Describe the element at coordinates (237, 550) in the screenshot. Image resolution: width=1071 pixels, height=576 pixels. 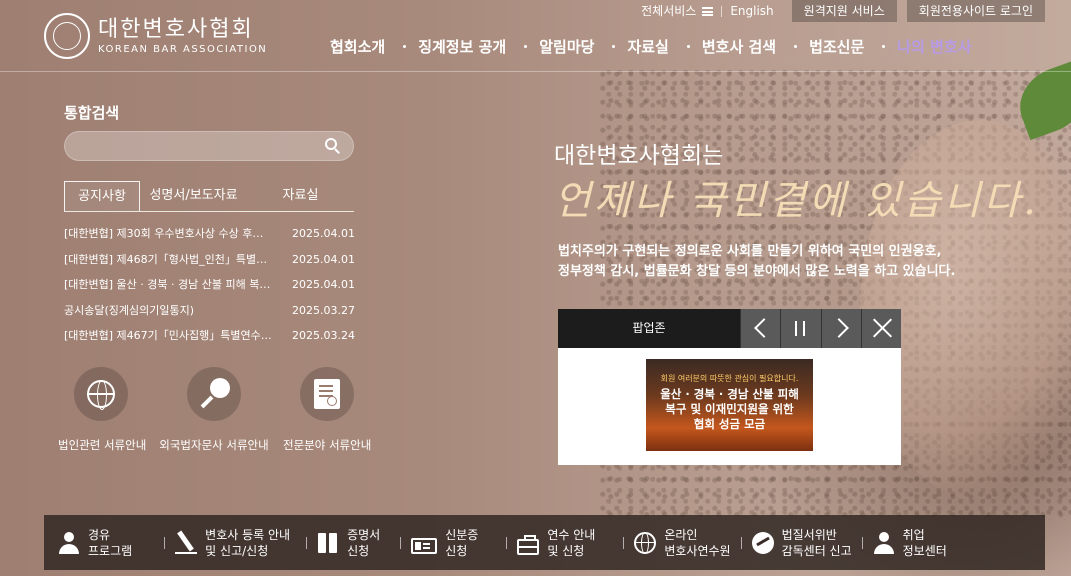
I see `bottom-item-label: 및 신고/신청` at that location.